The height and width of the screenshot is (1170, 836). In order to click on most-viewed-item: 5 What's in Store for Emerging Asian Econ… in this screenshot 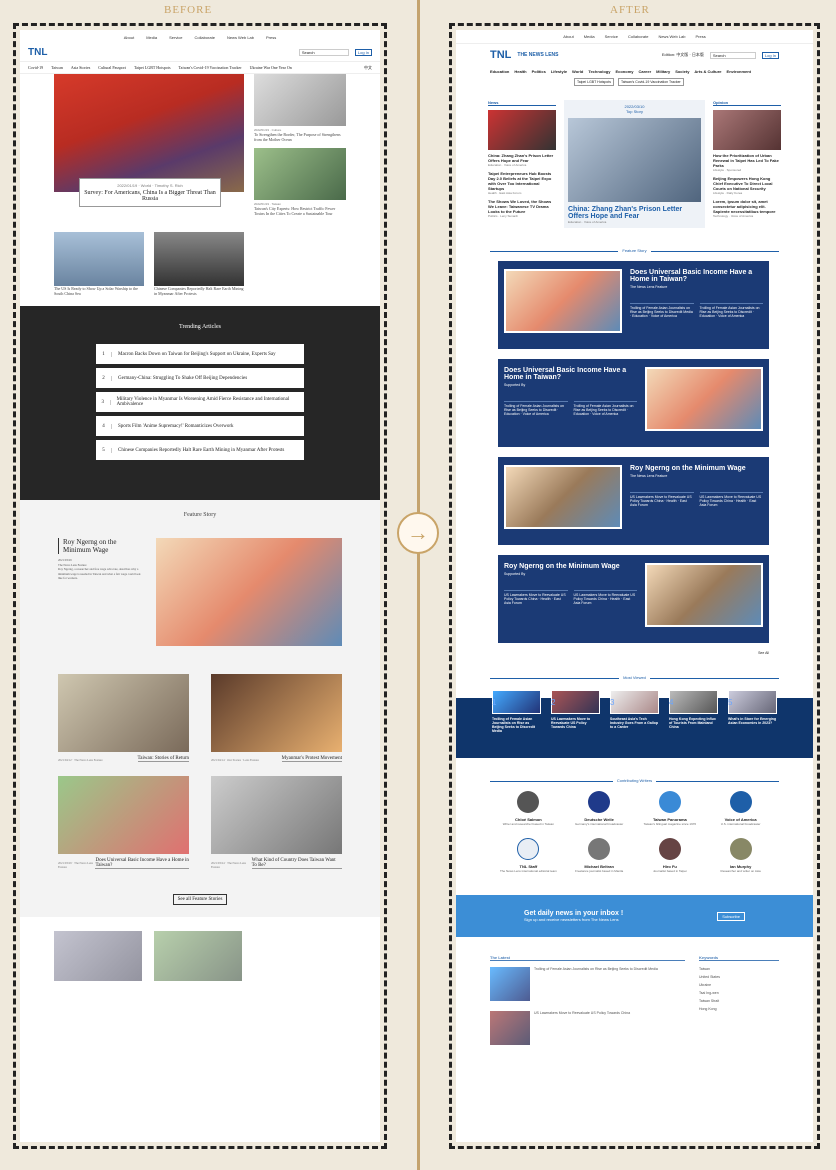, I will do `click(752, 724)`.